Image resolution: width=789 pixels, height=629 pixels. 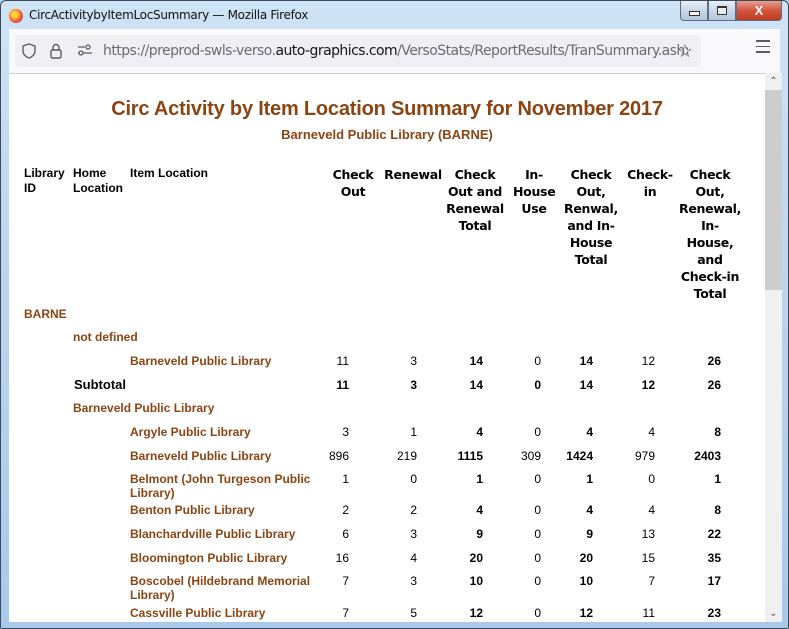 I want to click on maximize-button, so click(x=722, y=11).